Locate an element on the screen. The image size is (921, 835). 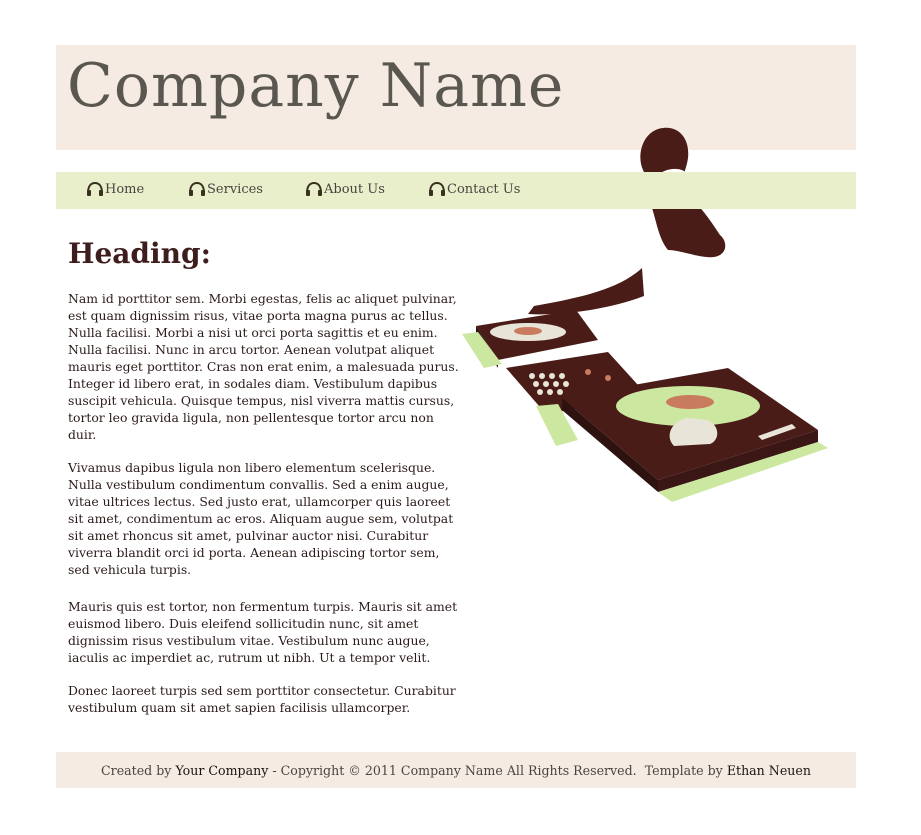
nav-item-home: Home is located at coordinates (115, 189).